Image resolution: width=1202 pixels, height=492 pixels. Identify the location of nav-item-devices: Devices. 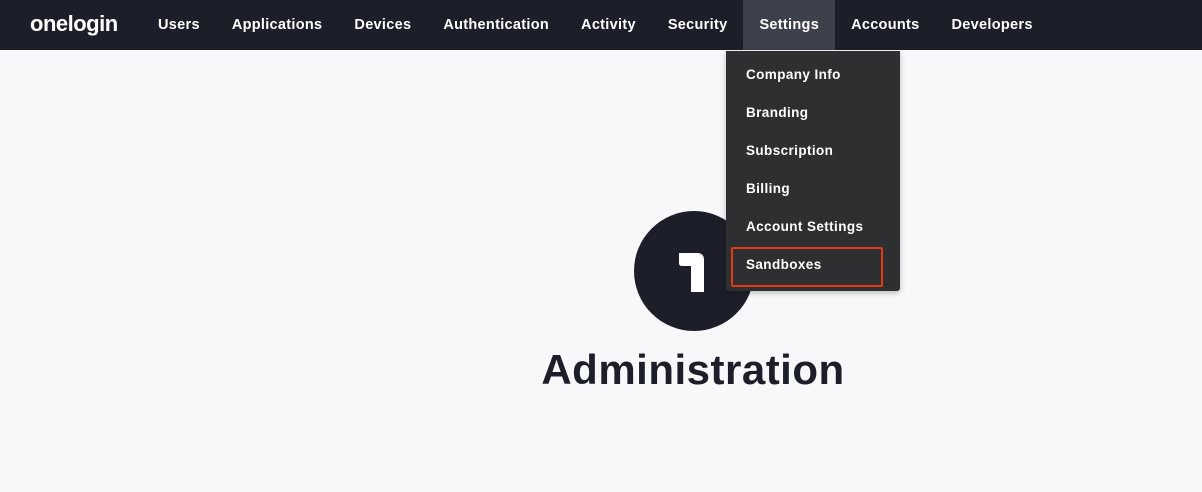
(382, 25).